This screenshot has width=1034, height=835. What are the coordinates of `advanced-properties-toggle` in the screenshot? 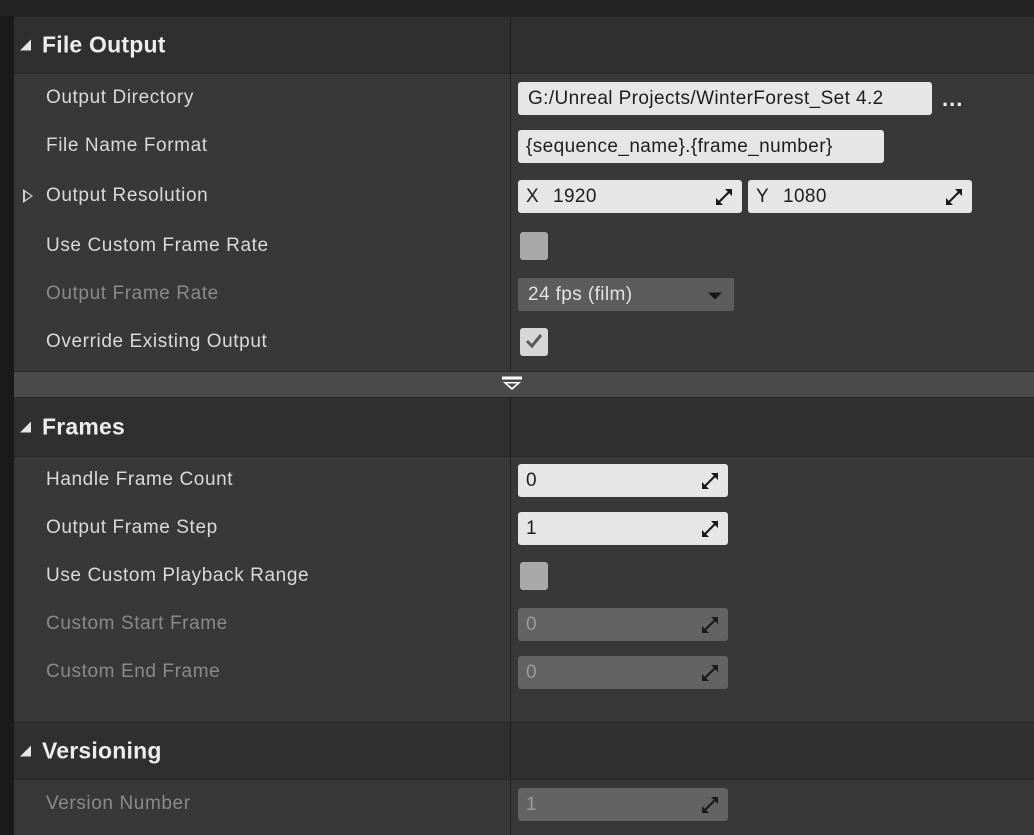 It's located at (524, 384).